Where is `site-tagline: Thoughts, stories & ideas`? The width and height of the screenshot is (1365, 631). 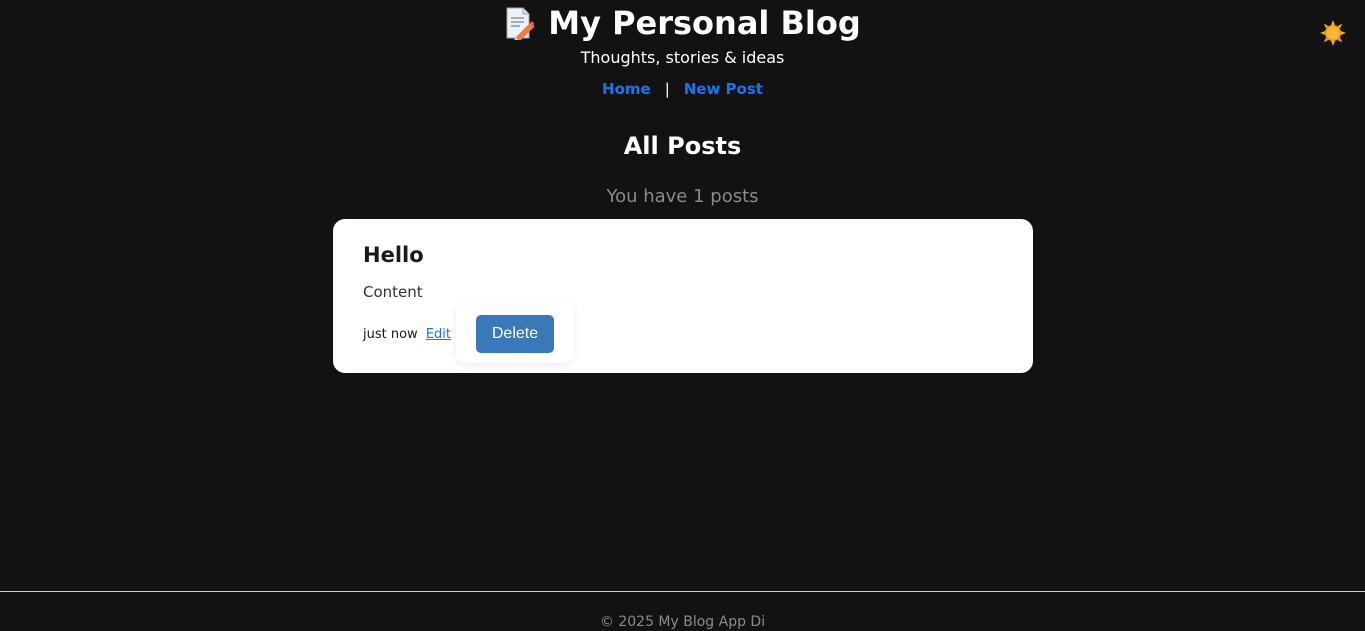
site-tagline: Thoughts, stories & ideas is located at coordinates (682, 57).